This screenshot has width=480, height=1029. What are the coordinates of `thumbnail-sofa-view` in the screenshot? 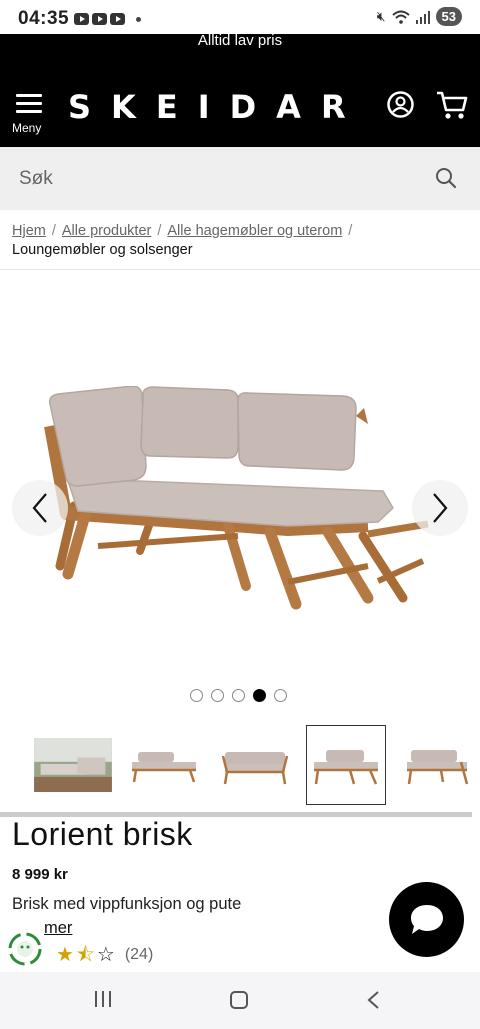 It's located at (255, 765).